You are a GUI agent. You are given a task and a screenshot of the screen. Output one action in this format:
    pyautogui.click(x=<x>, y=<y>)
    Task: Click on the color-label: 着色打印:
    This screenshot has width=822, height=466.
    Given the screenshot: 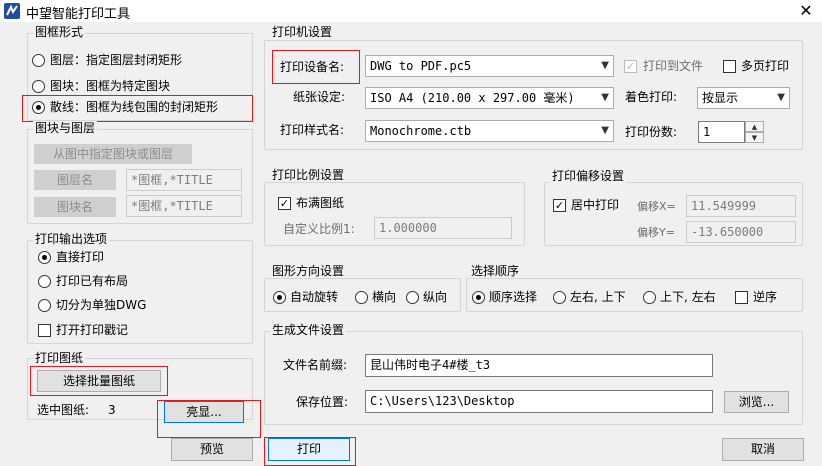 What is the action you would take?
    pyautogui.click(x=651, y=97)
    